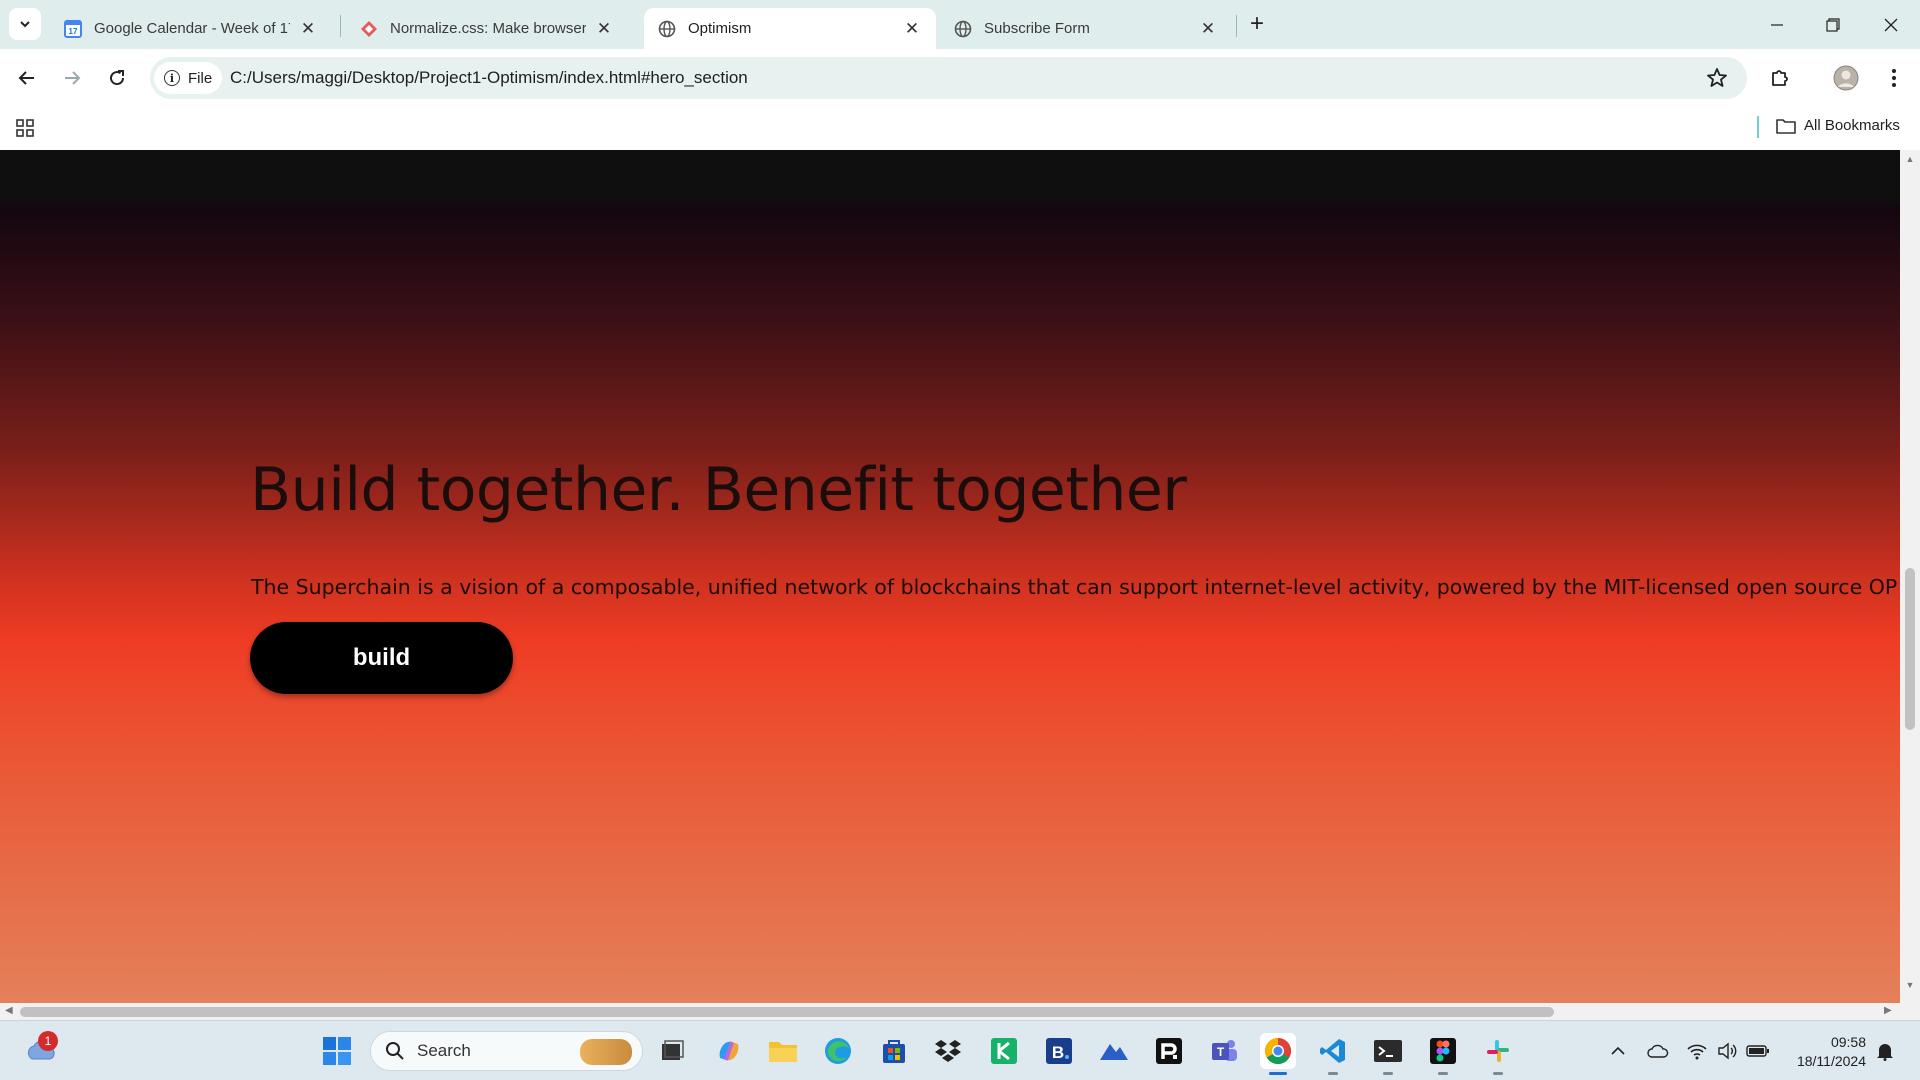  I want to click on all-bookmarks-button: All Bookmarks, so click(1838, 125).